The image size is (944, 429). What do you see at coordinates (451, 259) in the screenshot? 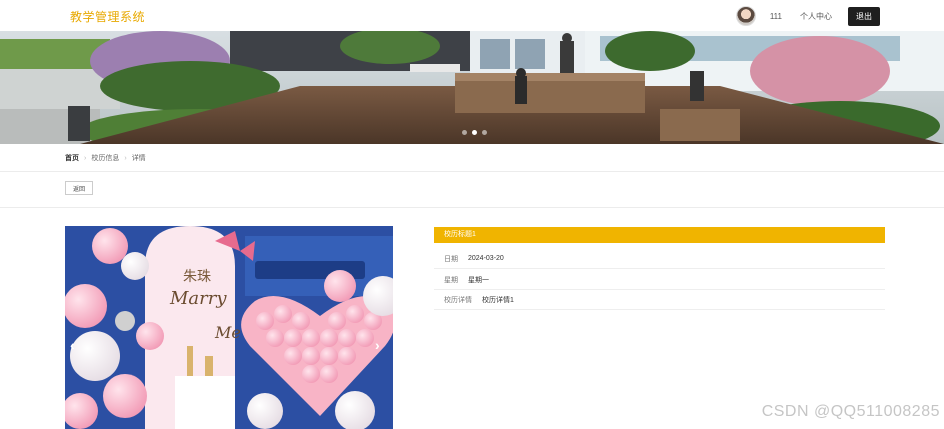
I see `date-label: 日期` at bounding box center [451, 259].